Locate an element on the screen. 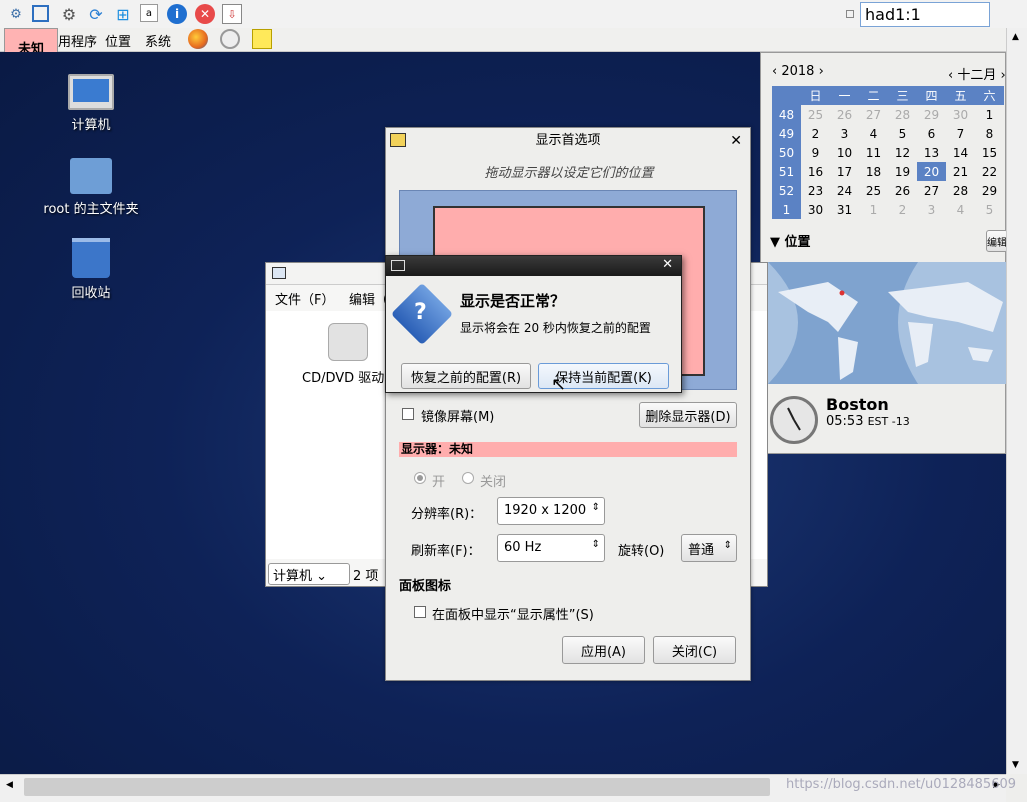  calendar-day: 10 is located at coordinates (844, 152).